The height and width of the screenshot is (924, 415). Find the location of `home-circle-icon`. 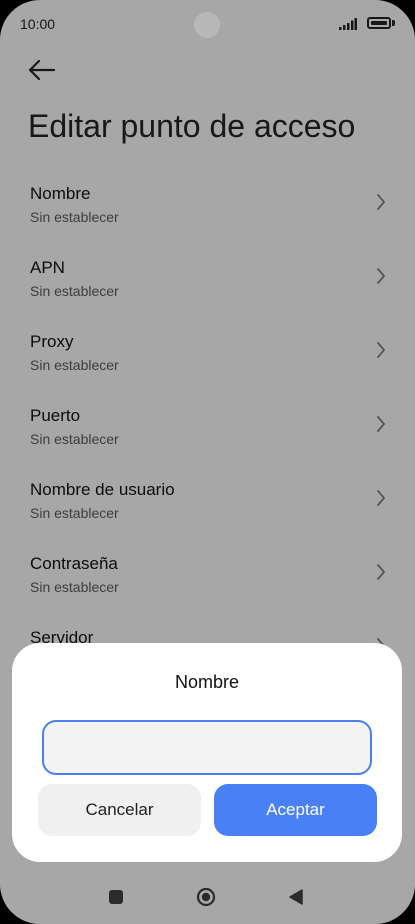

home-circle-icon is located at coordinates (206, 897).